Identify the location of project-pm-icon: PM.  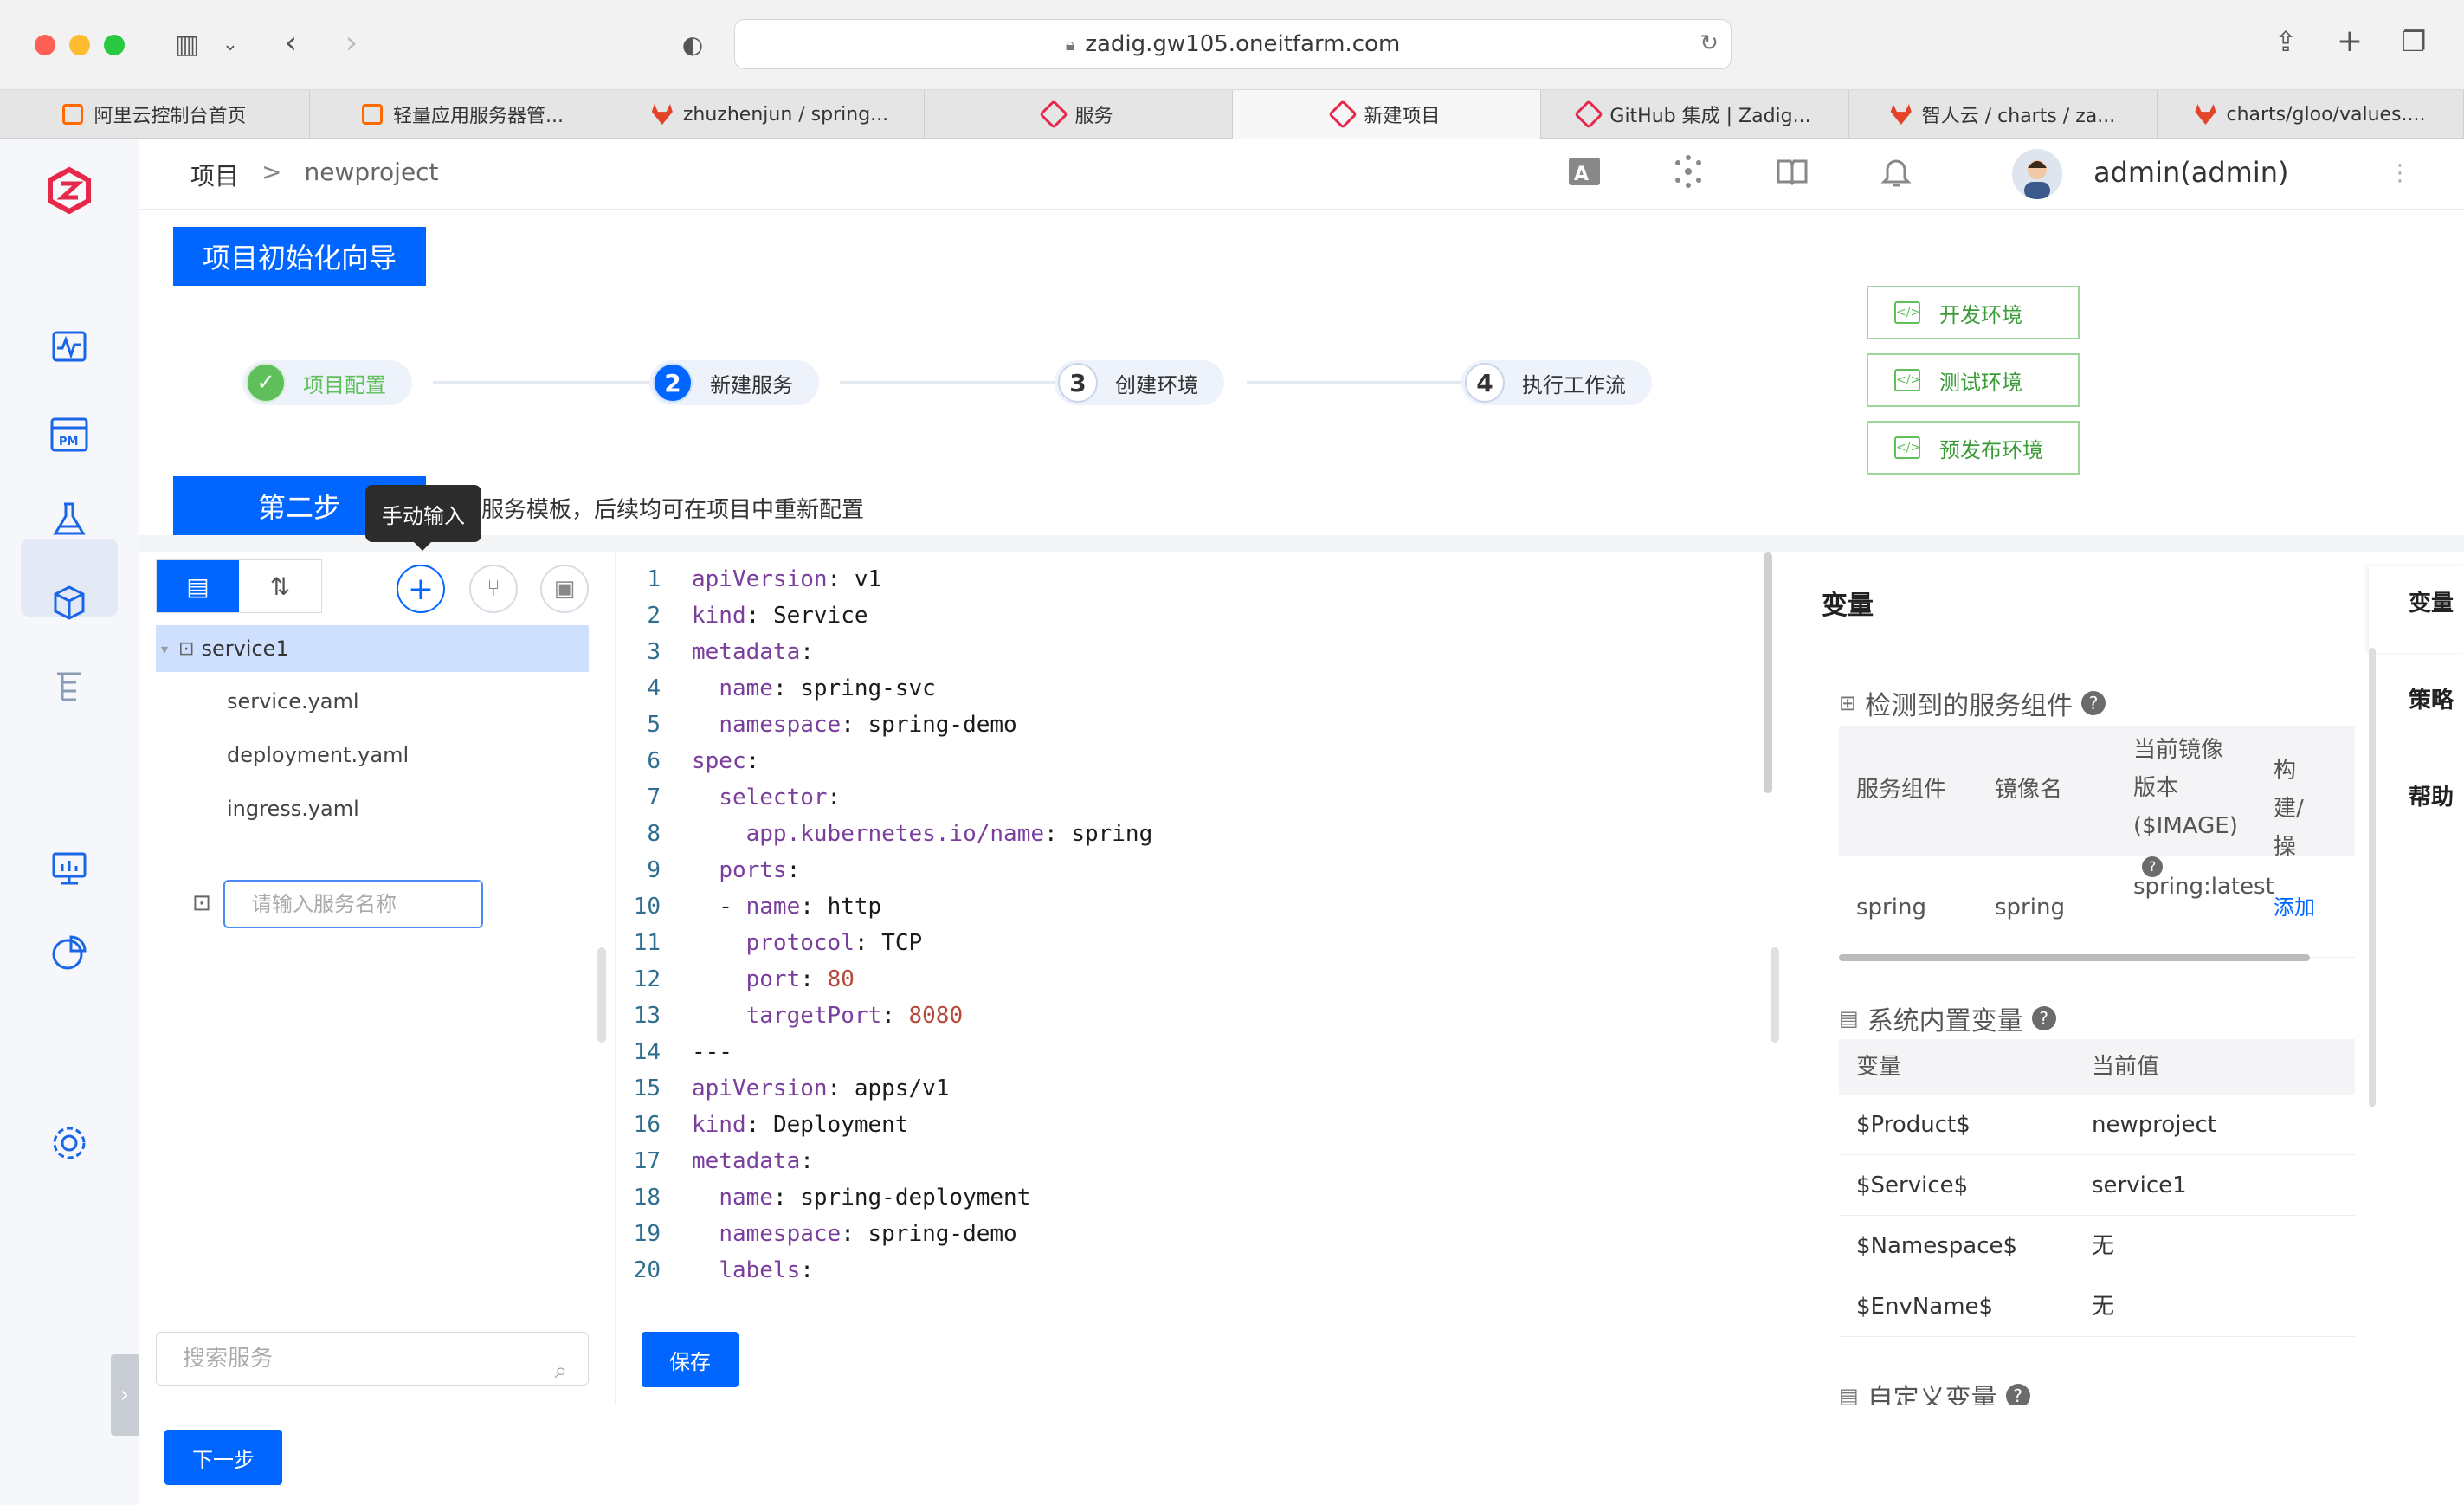
(69, 440).